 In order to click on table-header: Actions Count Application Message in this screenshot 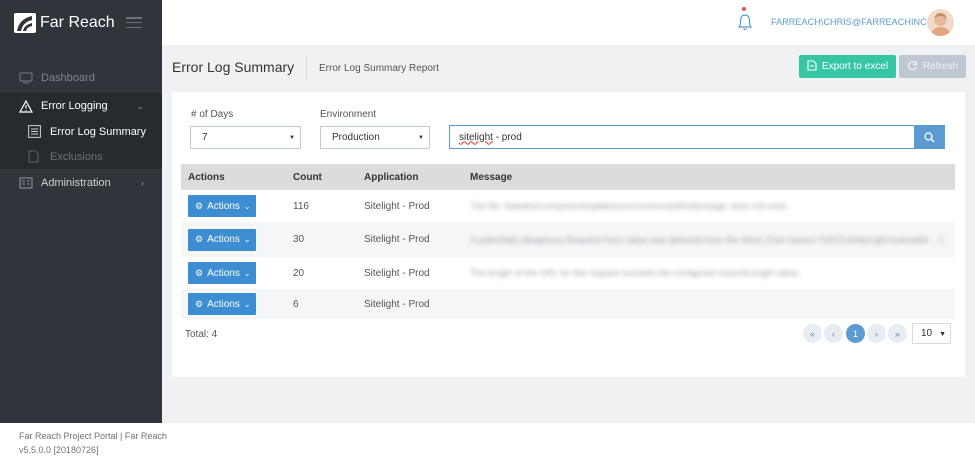, I will do `click(568, 177)`.